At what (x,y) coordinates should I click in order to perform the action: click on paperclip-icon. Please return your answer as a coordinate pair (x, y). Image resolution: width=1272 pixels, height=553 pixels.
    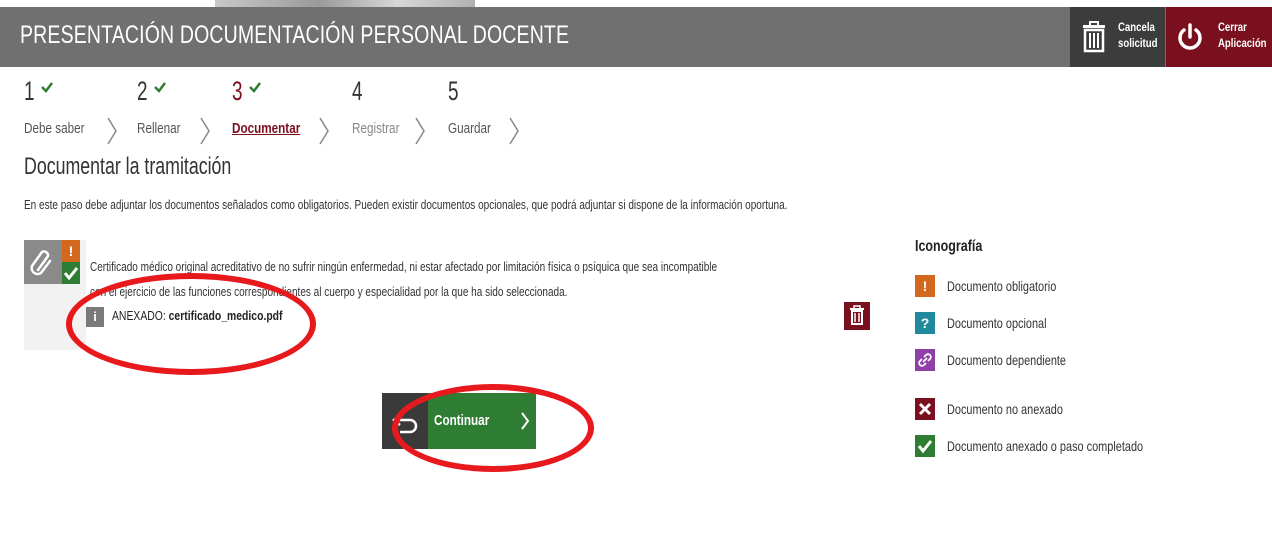
    Looking at the image, I should click on (41, 263).